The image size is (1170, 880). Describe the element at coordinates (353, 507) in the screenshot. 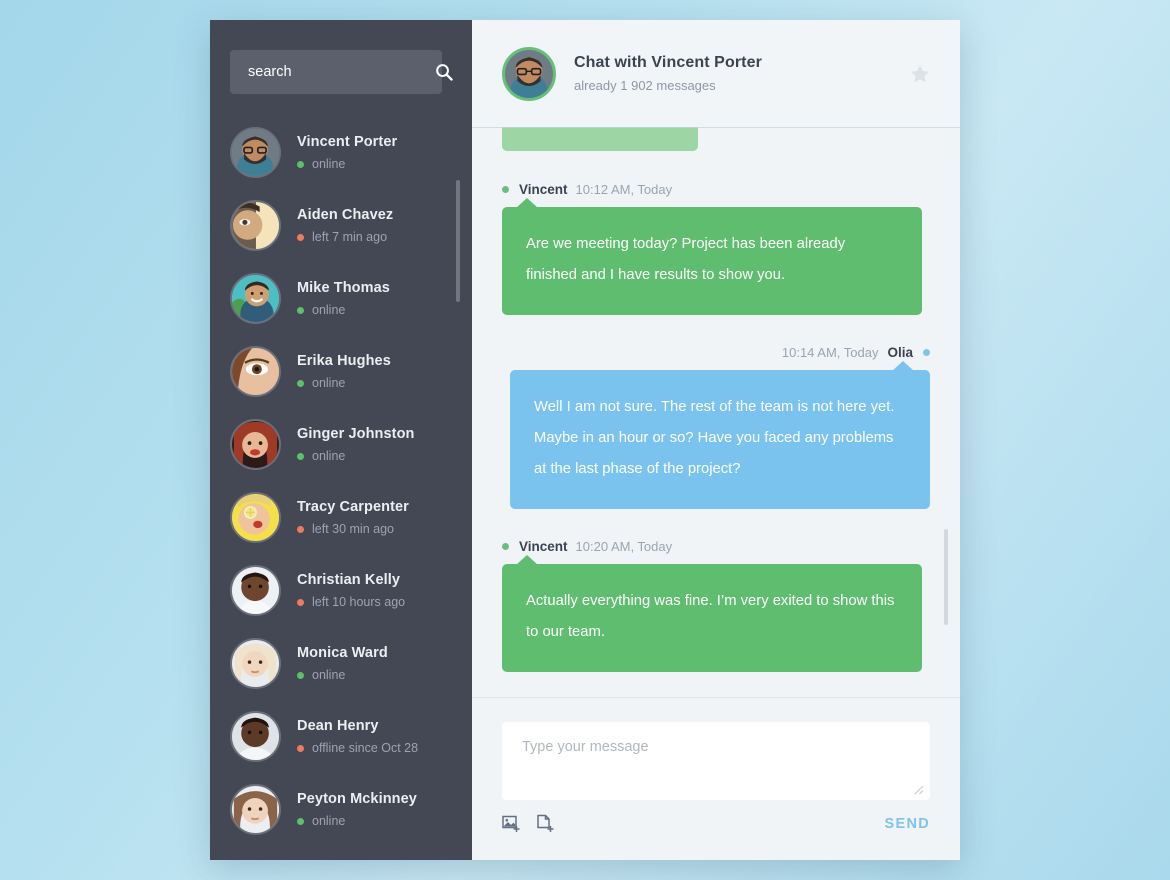

I see `contact-name: Tracy Carpenter` at that location.